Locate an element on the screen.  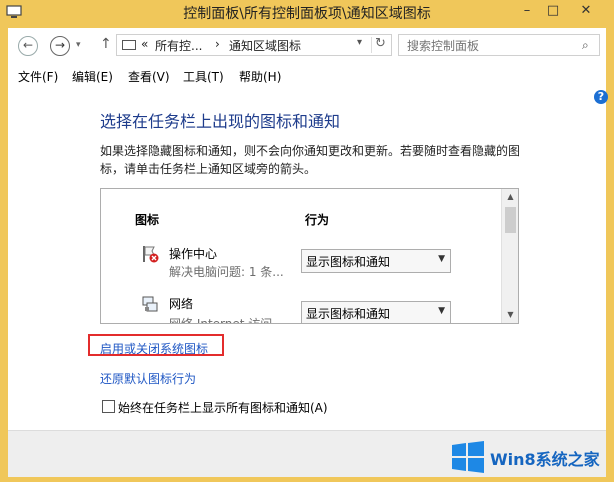
search-icon: ⌕ is located at coordinates (585, 45).